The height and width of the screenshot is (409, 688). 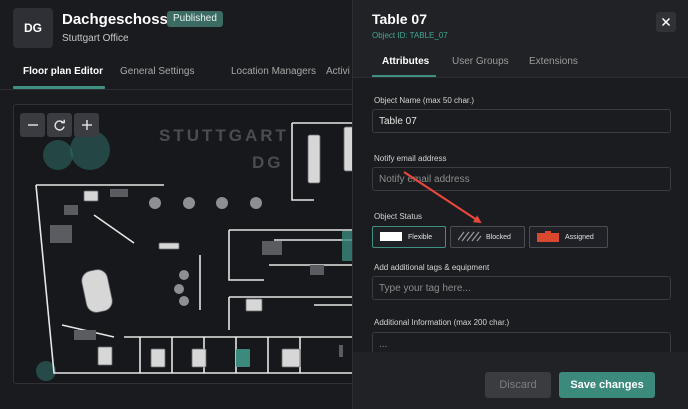 I want to click on tab-floor-plan-editor: Floor plan Editor, so click(x=63, y=71).